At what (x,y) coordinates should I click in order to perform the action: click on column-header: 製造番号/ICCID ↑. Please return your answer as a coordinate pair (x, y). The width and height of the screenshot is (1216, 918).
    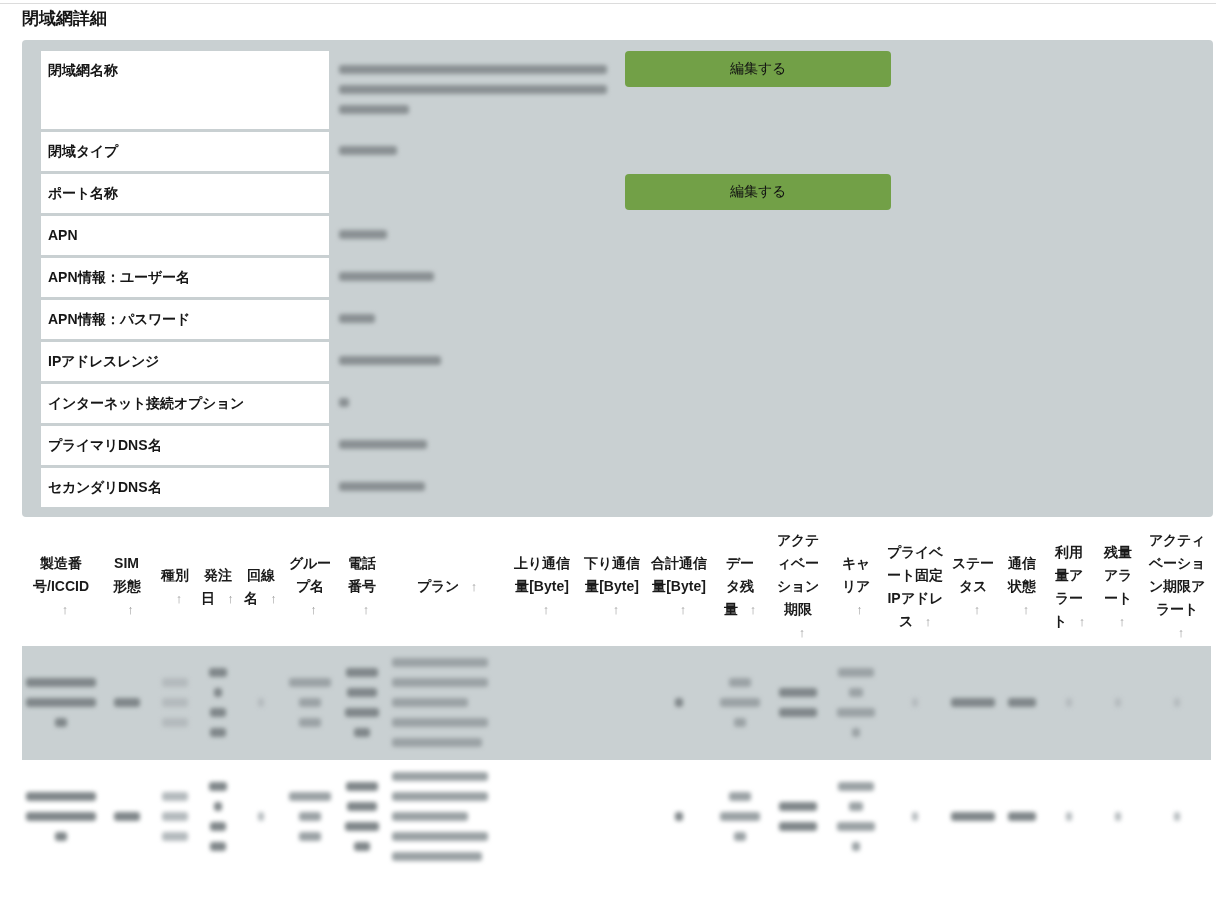
    Looking at the image, I should click on (61, 586).